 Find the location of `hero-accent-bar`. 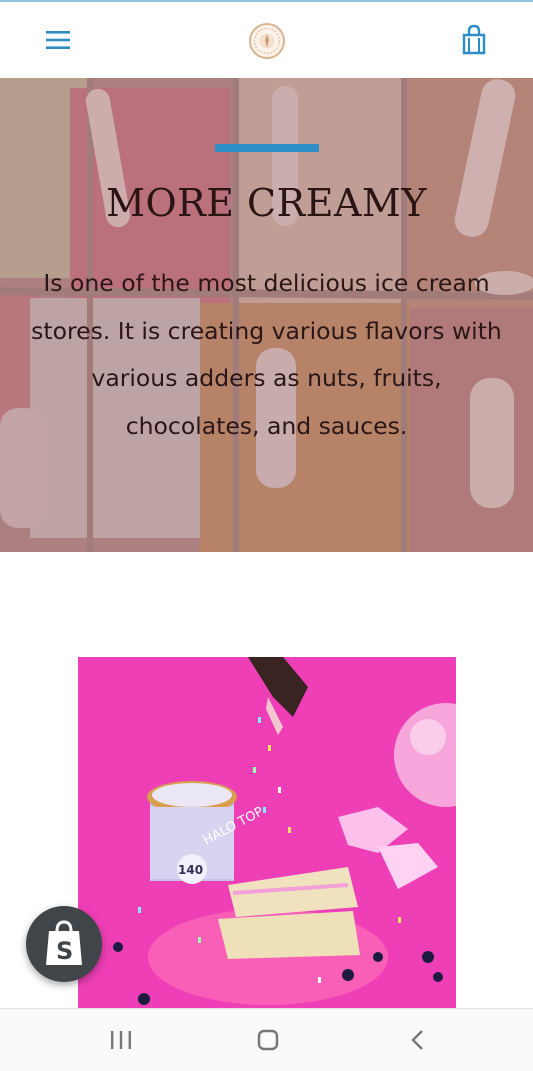

hero-accent-bar is located at coordinates (267, 148).